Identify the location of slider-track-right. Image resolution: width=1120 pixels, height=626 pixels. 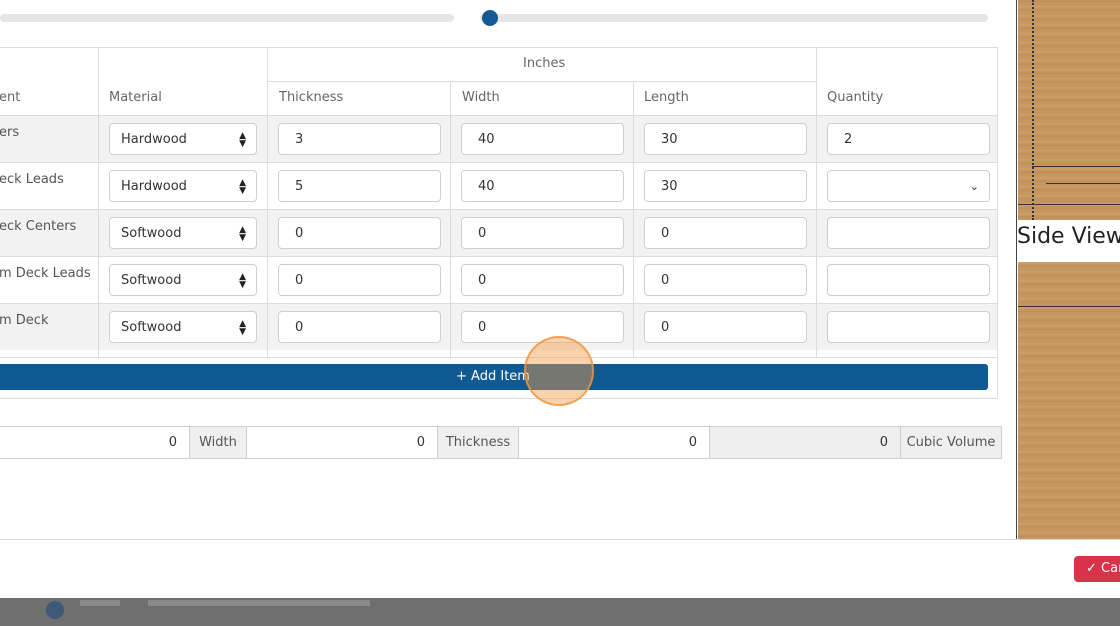
(734, 18).